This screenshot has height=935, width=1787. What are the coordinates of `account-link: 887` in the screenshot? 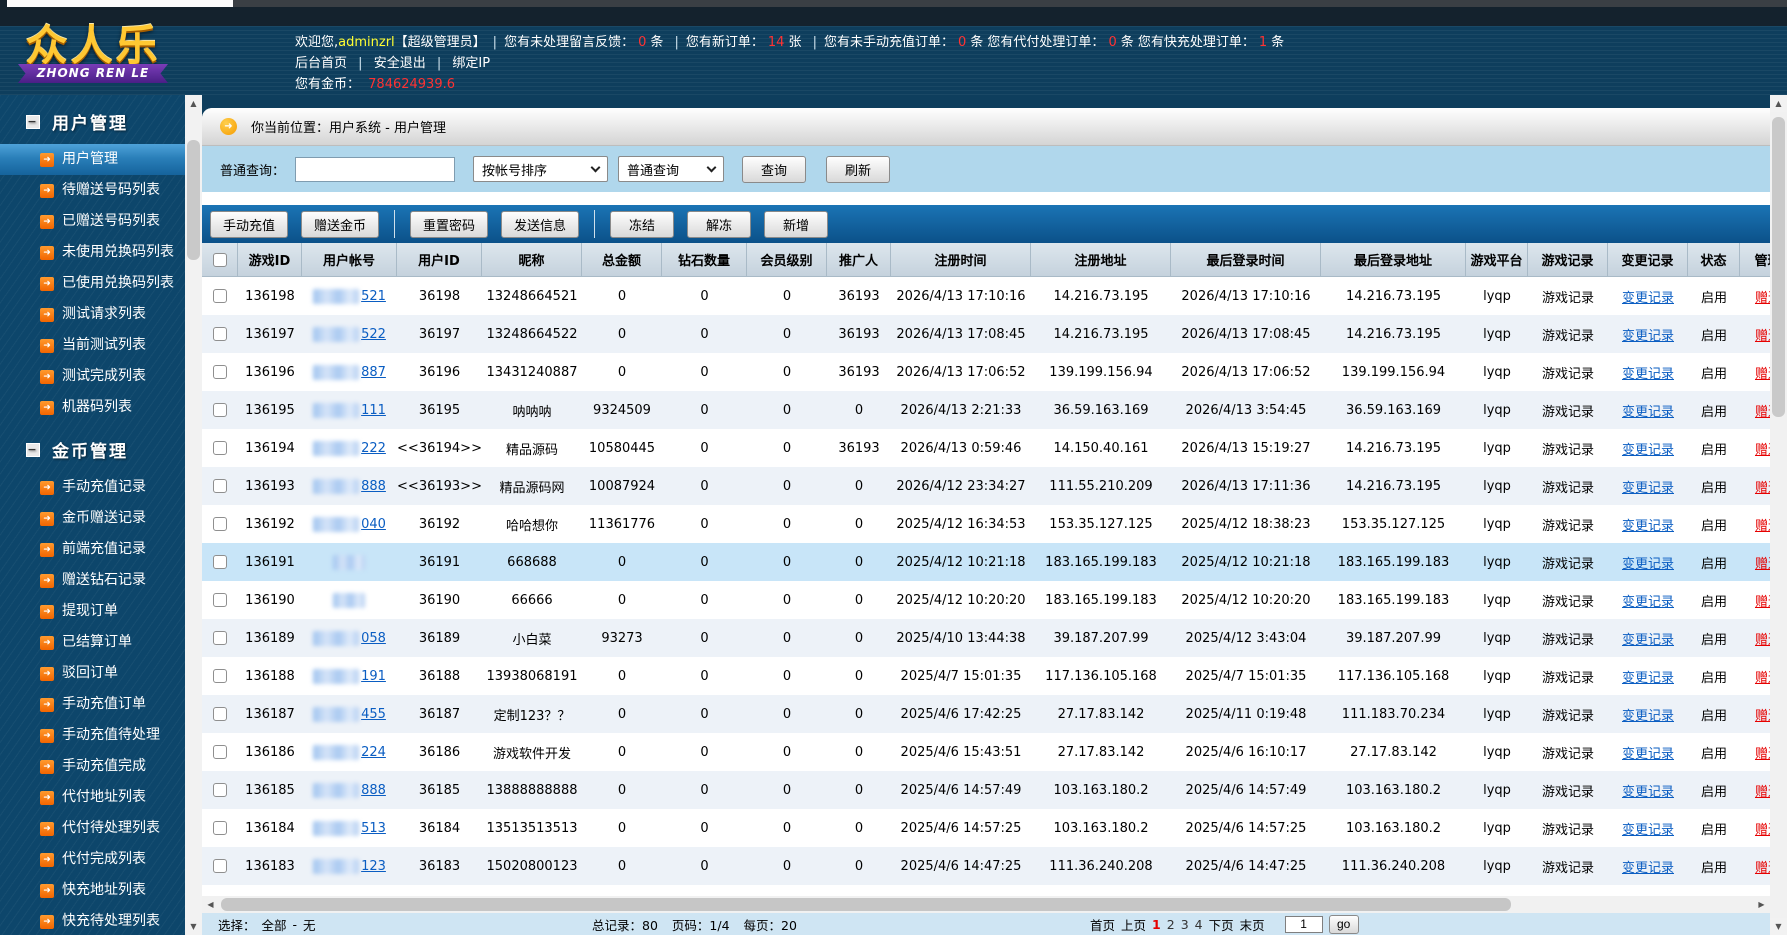 It's located at (373, 372).